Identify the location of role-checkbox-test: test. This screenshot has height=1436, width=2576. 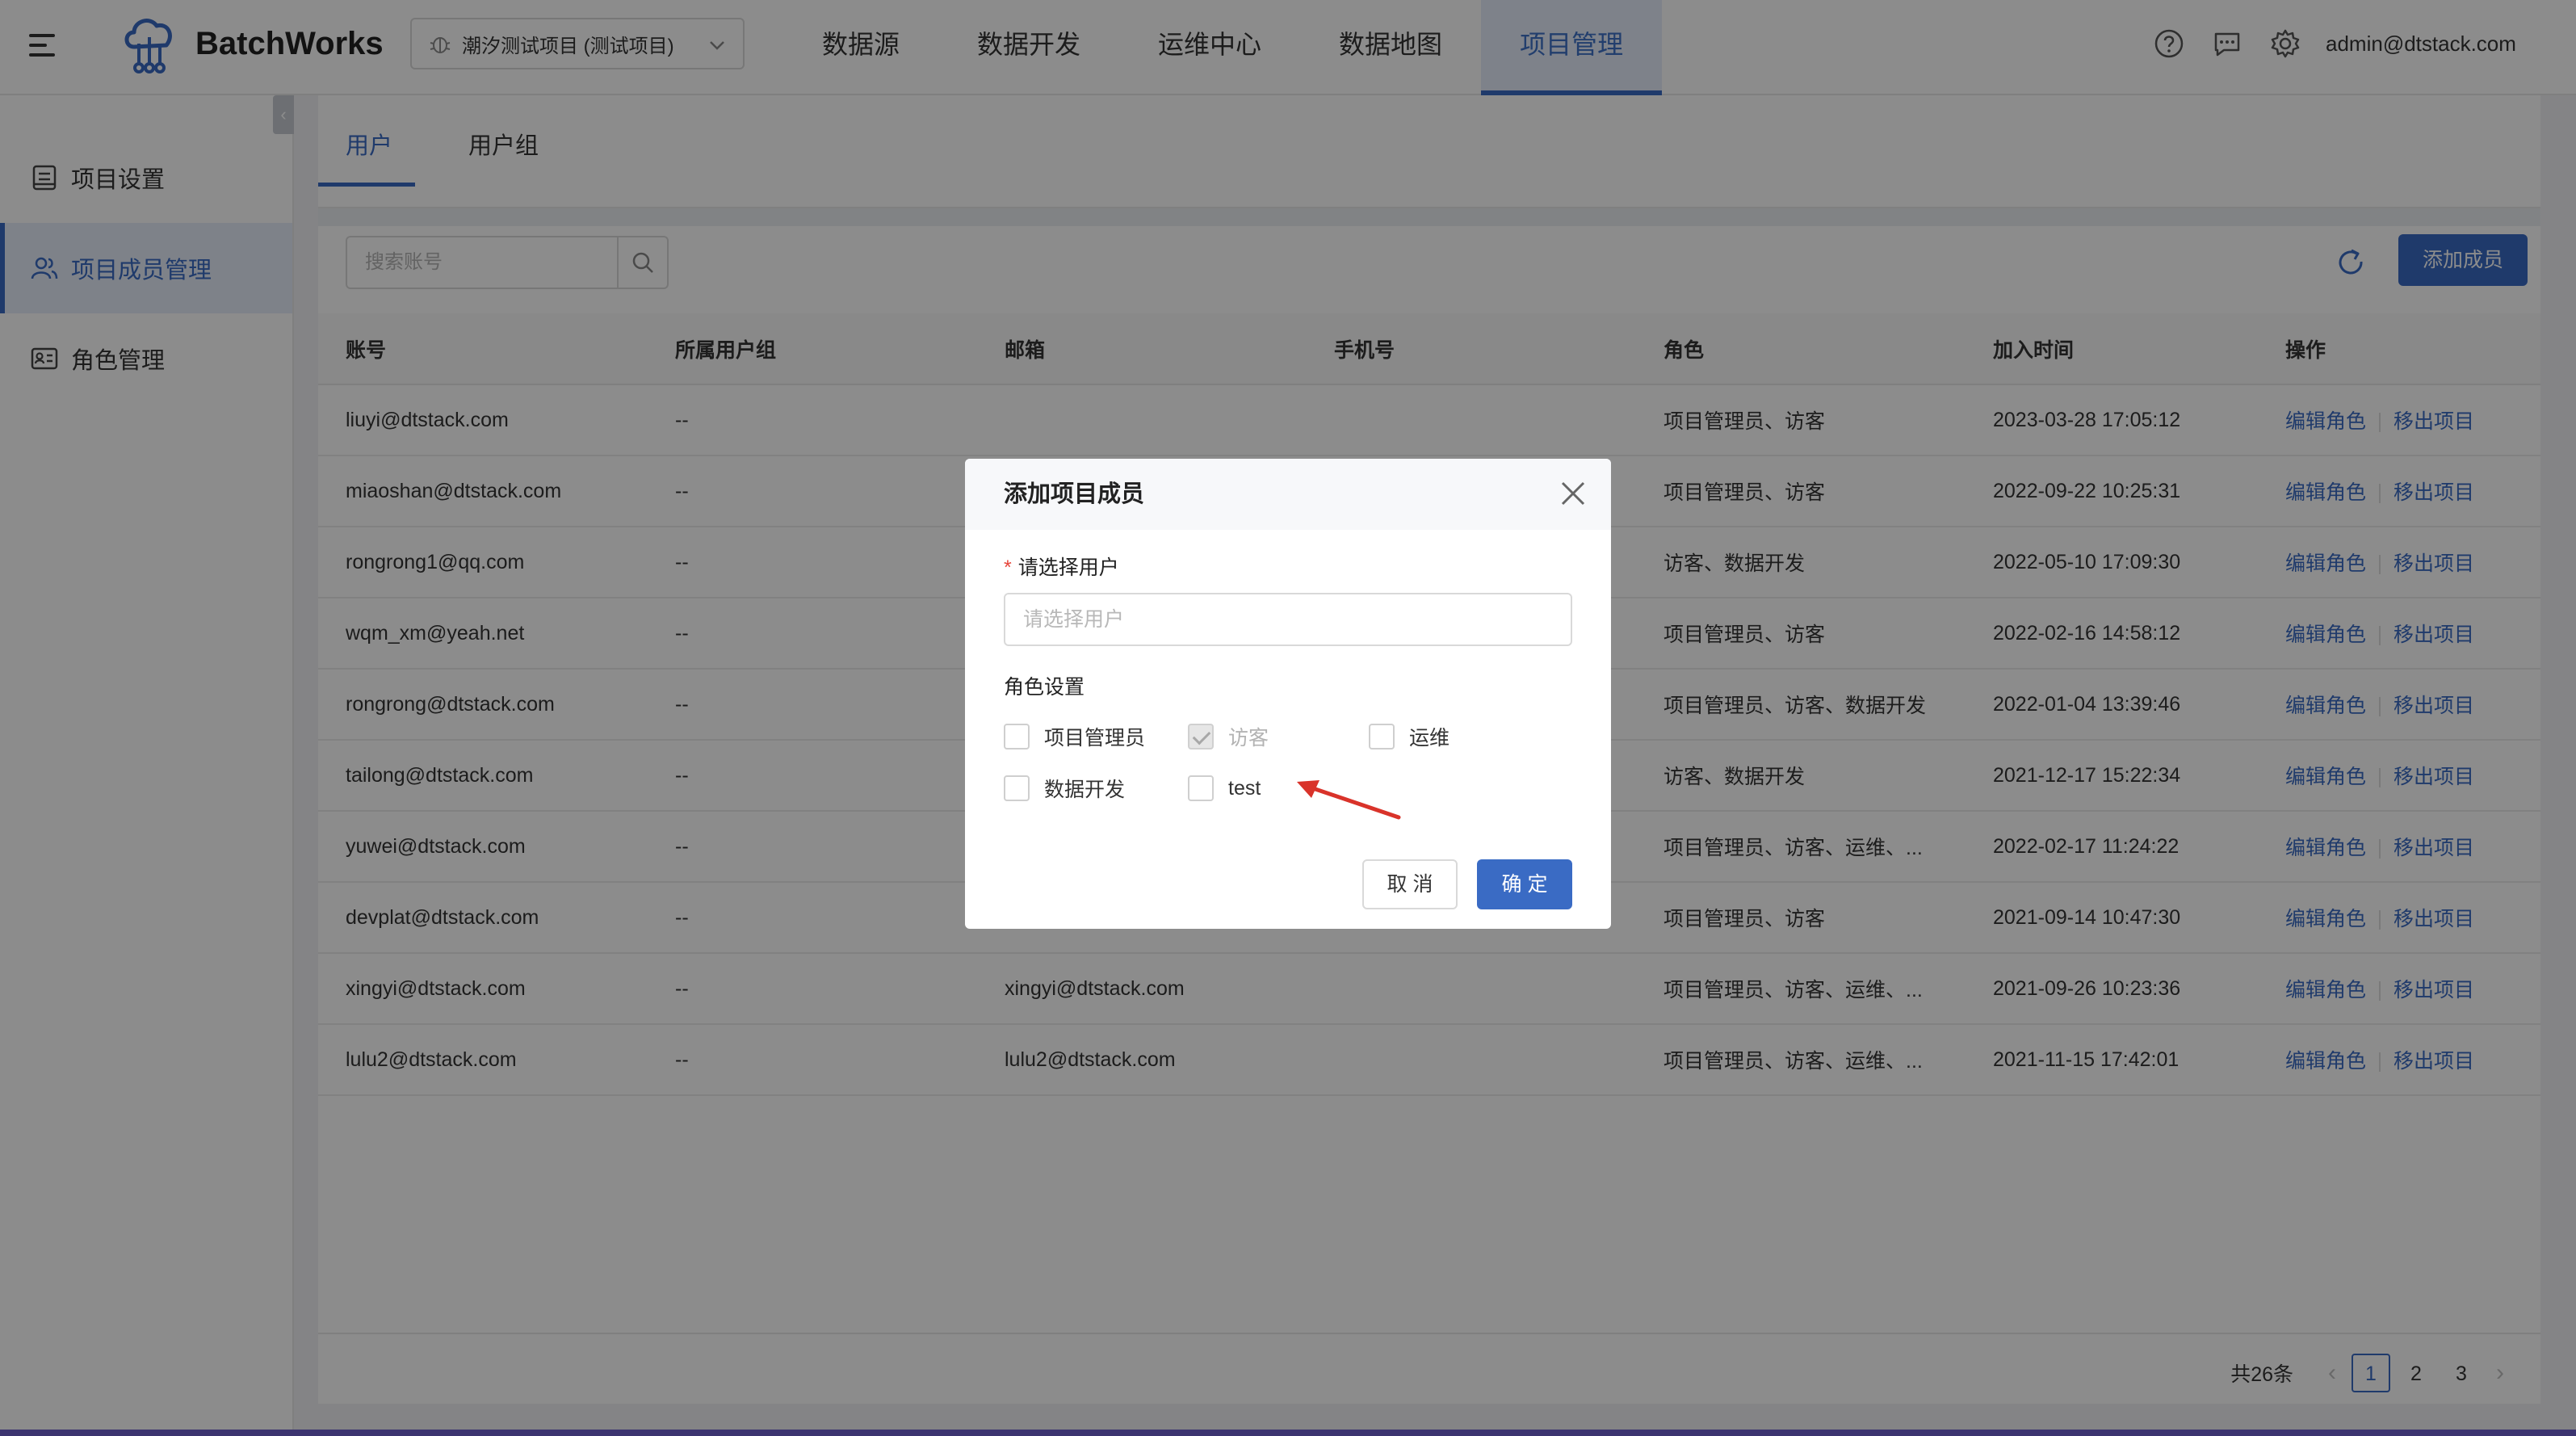
(1224, 788).